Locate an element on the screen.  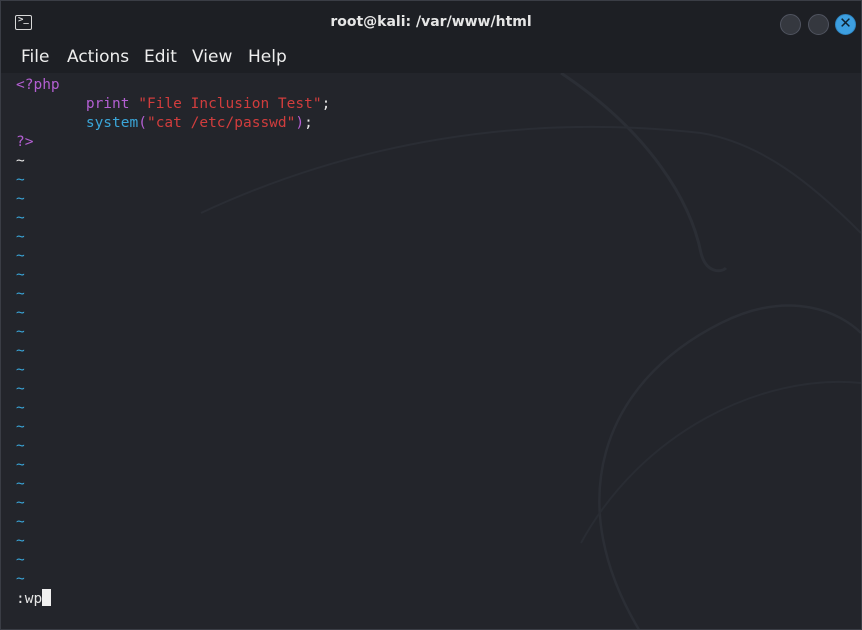
menu-view: View is located at coordinates (212, 57).